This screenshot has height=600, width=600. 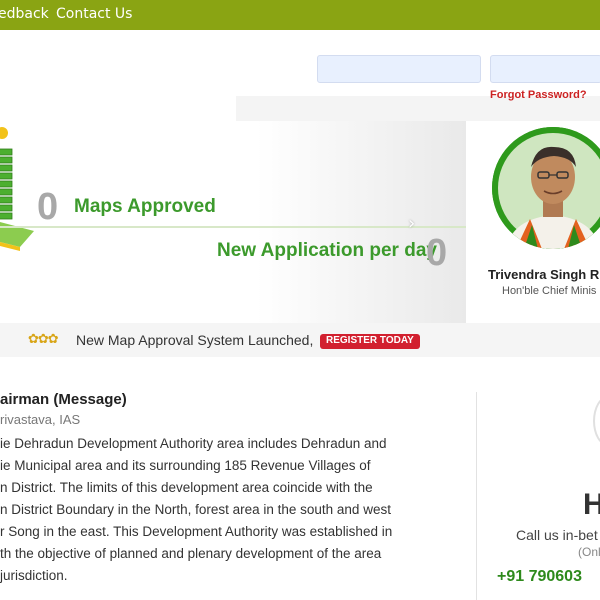 I want to click on coin-stack-icon, so click(x=17, y=189).